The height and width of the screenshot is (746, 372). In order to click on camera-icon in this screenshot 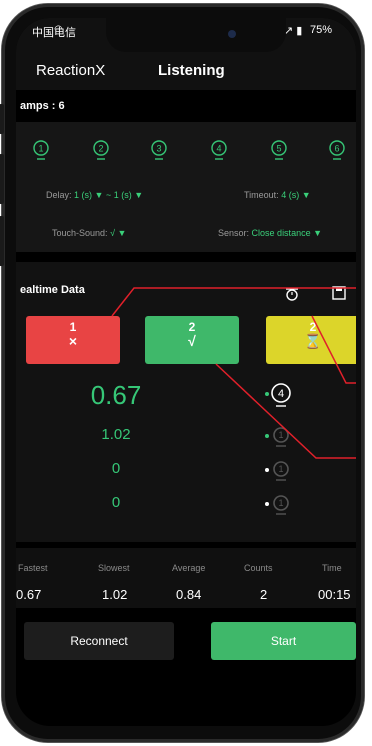, I will do `click(232, 34)`.